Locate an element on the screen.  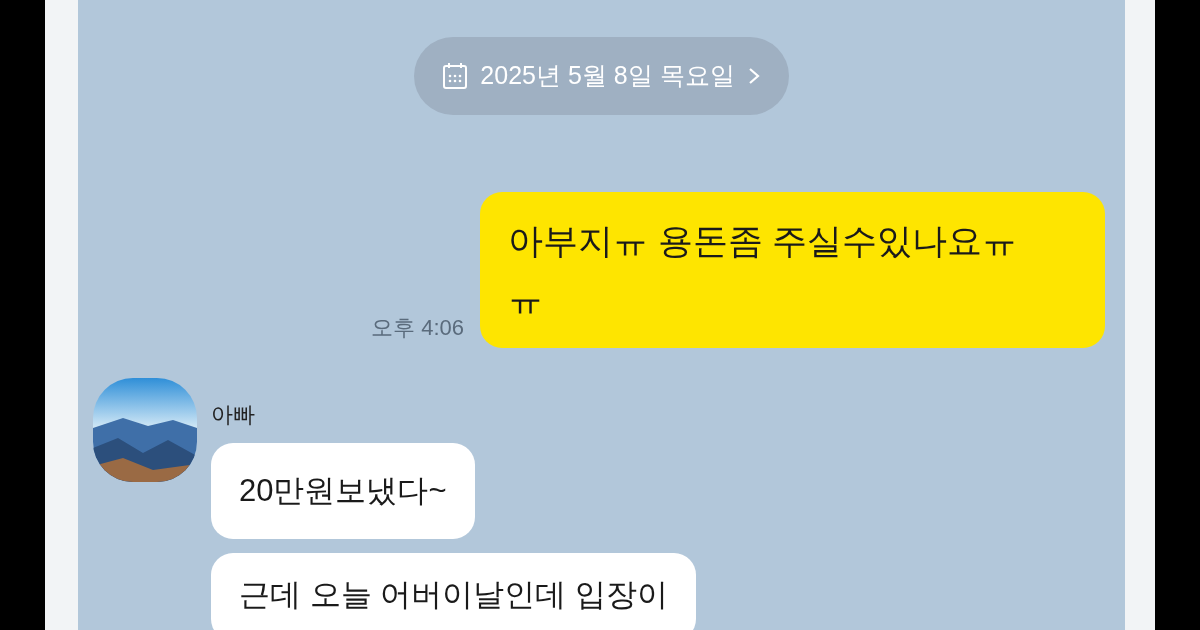
received-message-bubble: 20만원보냈다~ is located at coordinates (343, 491).